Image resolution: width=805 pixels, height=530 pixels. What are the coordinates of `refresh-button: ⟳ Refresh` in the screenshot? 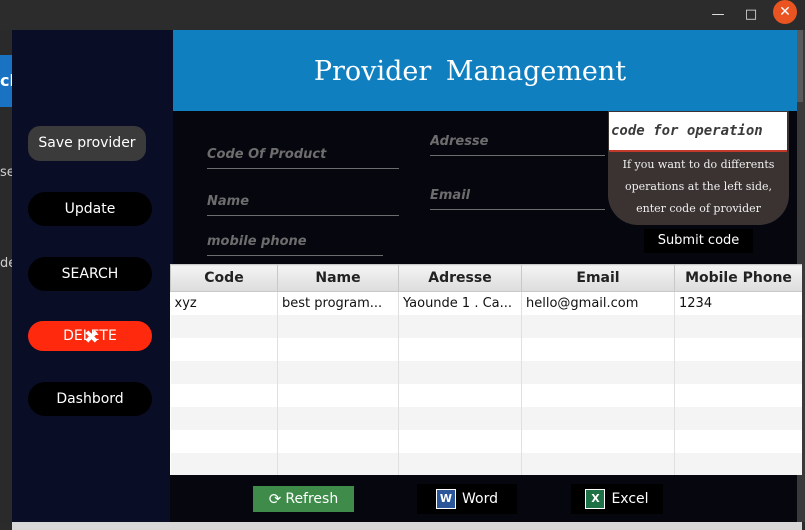 It's located at (303, 499).